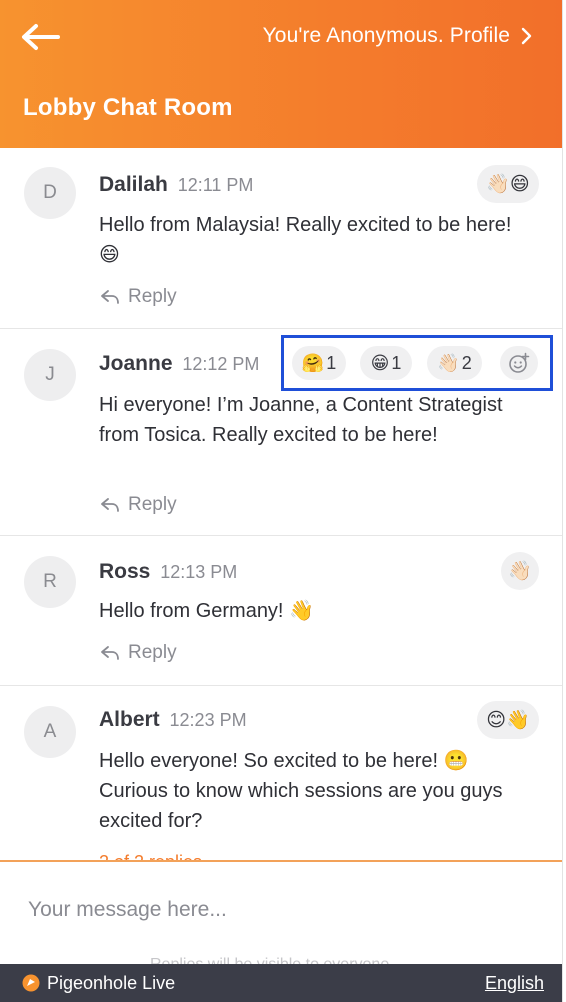 Image resolution: width=566 pixels, height=1002 pixels. What do you see at coordinates (111, 982) in the screenshot?
I see `brand-name: Pigeonhole Live` at bounding box center [111, 982].